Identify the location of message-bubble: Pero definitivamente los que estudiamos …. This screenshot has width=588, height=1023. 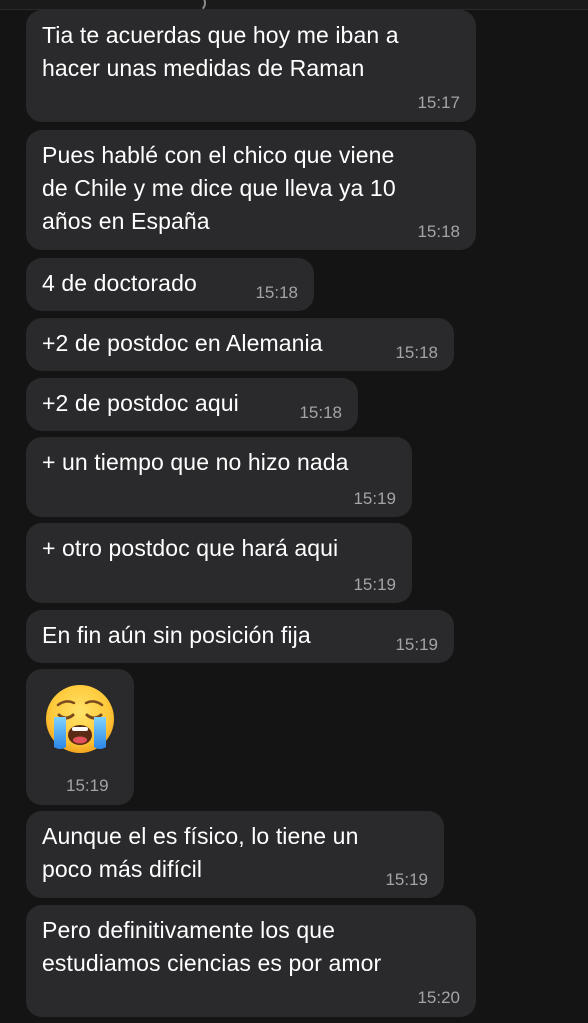
(251, 961).